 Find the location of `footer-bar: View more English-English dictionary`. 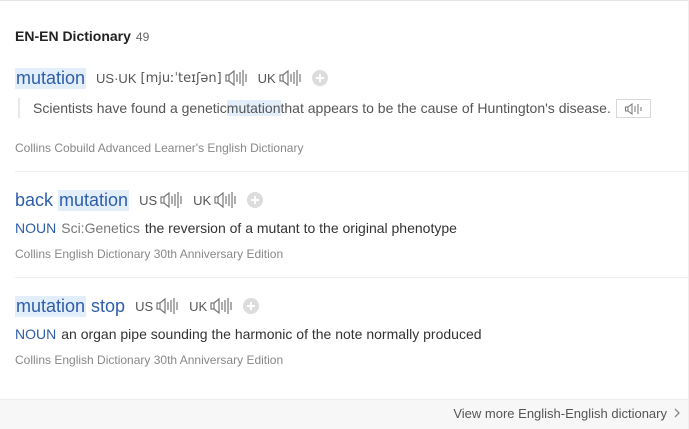

footer-bar: View more English-English dictionary is located at coordinates (344, 414).